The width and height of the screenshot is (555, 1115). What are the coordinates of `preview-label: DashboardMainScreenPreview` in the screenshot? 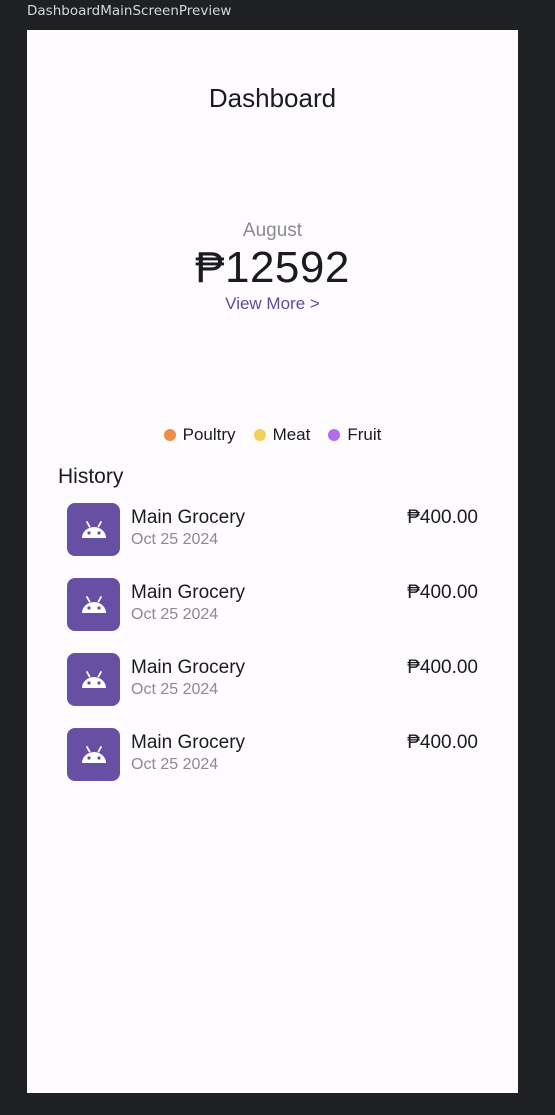 It's located at (129, 11).